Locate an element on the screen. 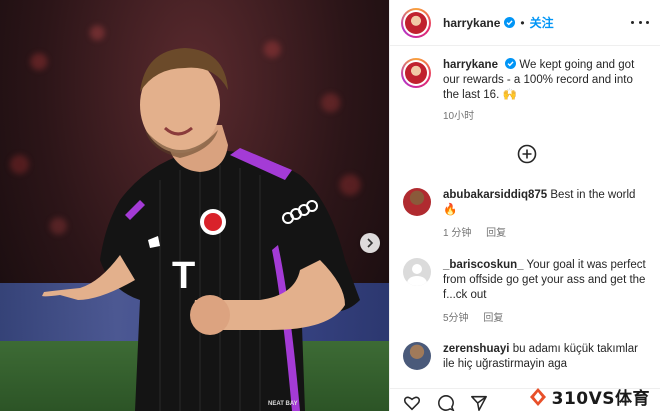 The width and height of the screenshot is (660, 411). heart-icon is located at coordinates (412, 402).